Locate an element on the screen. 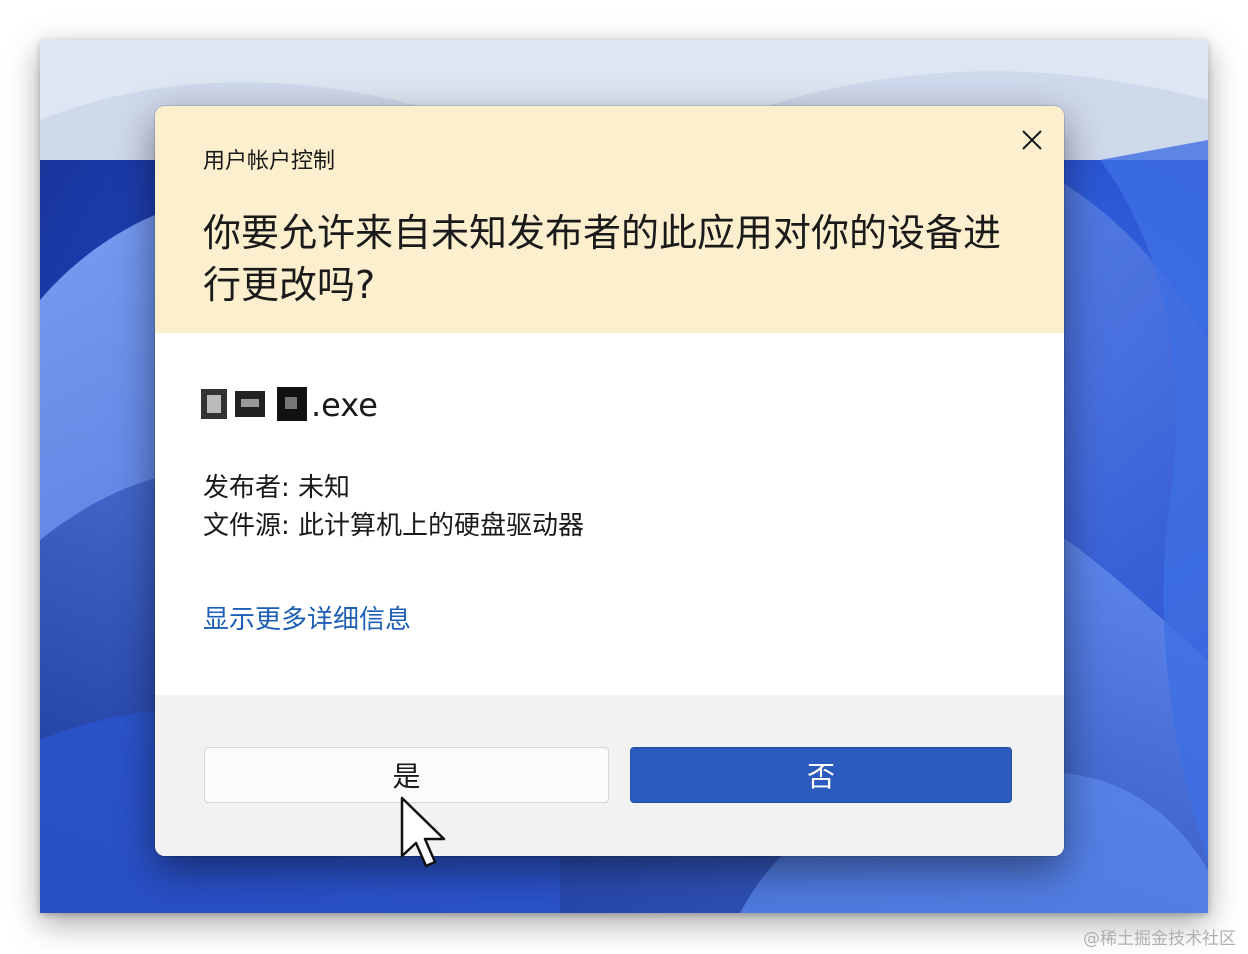 This screenshot has width=1248, height=954. close-icon is located at coordinates (1032, 140).